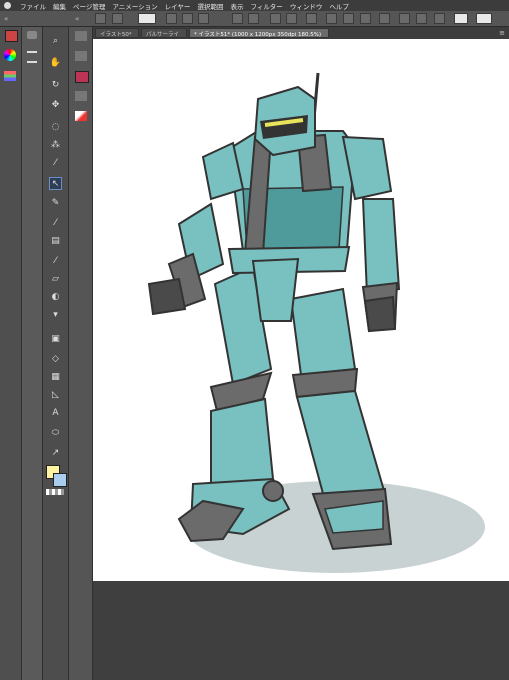 Image resolution: width=509 pixels, height=680 pixels. Describe the element at coordinates (421, 18) in the screenshot. I see `layer-snap-icon` at that location.